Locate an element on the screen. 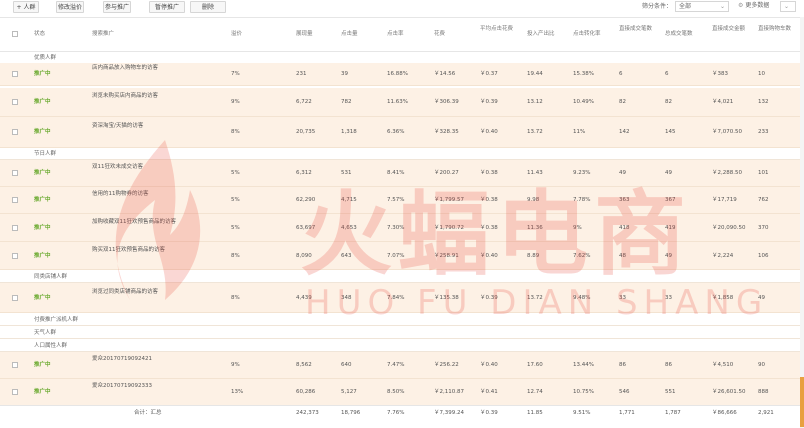  col-status: 状态 is located at coordinates (40, 34).